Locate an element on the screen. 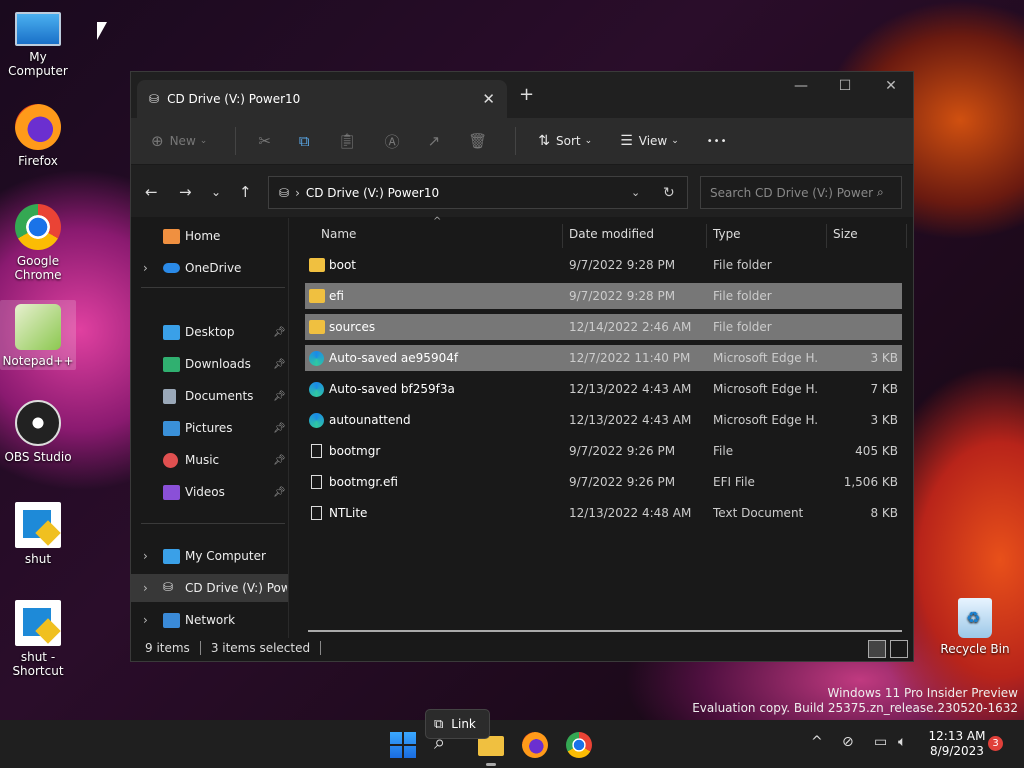 The width and height of the screenshot is (1024, 768). column-header-type: Type is located at coordinates (727, 239).